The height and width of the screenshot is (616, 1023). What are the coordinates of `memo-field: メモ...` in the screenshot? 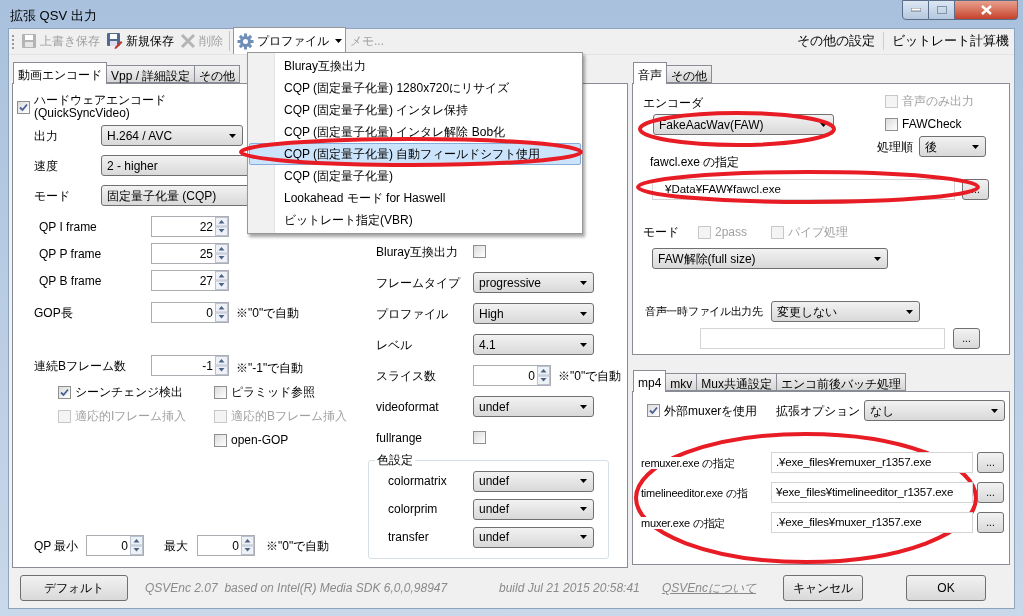 It's located at (440, 41).